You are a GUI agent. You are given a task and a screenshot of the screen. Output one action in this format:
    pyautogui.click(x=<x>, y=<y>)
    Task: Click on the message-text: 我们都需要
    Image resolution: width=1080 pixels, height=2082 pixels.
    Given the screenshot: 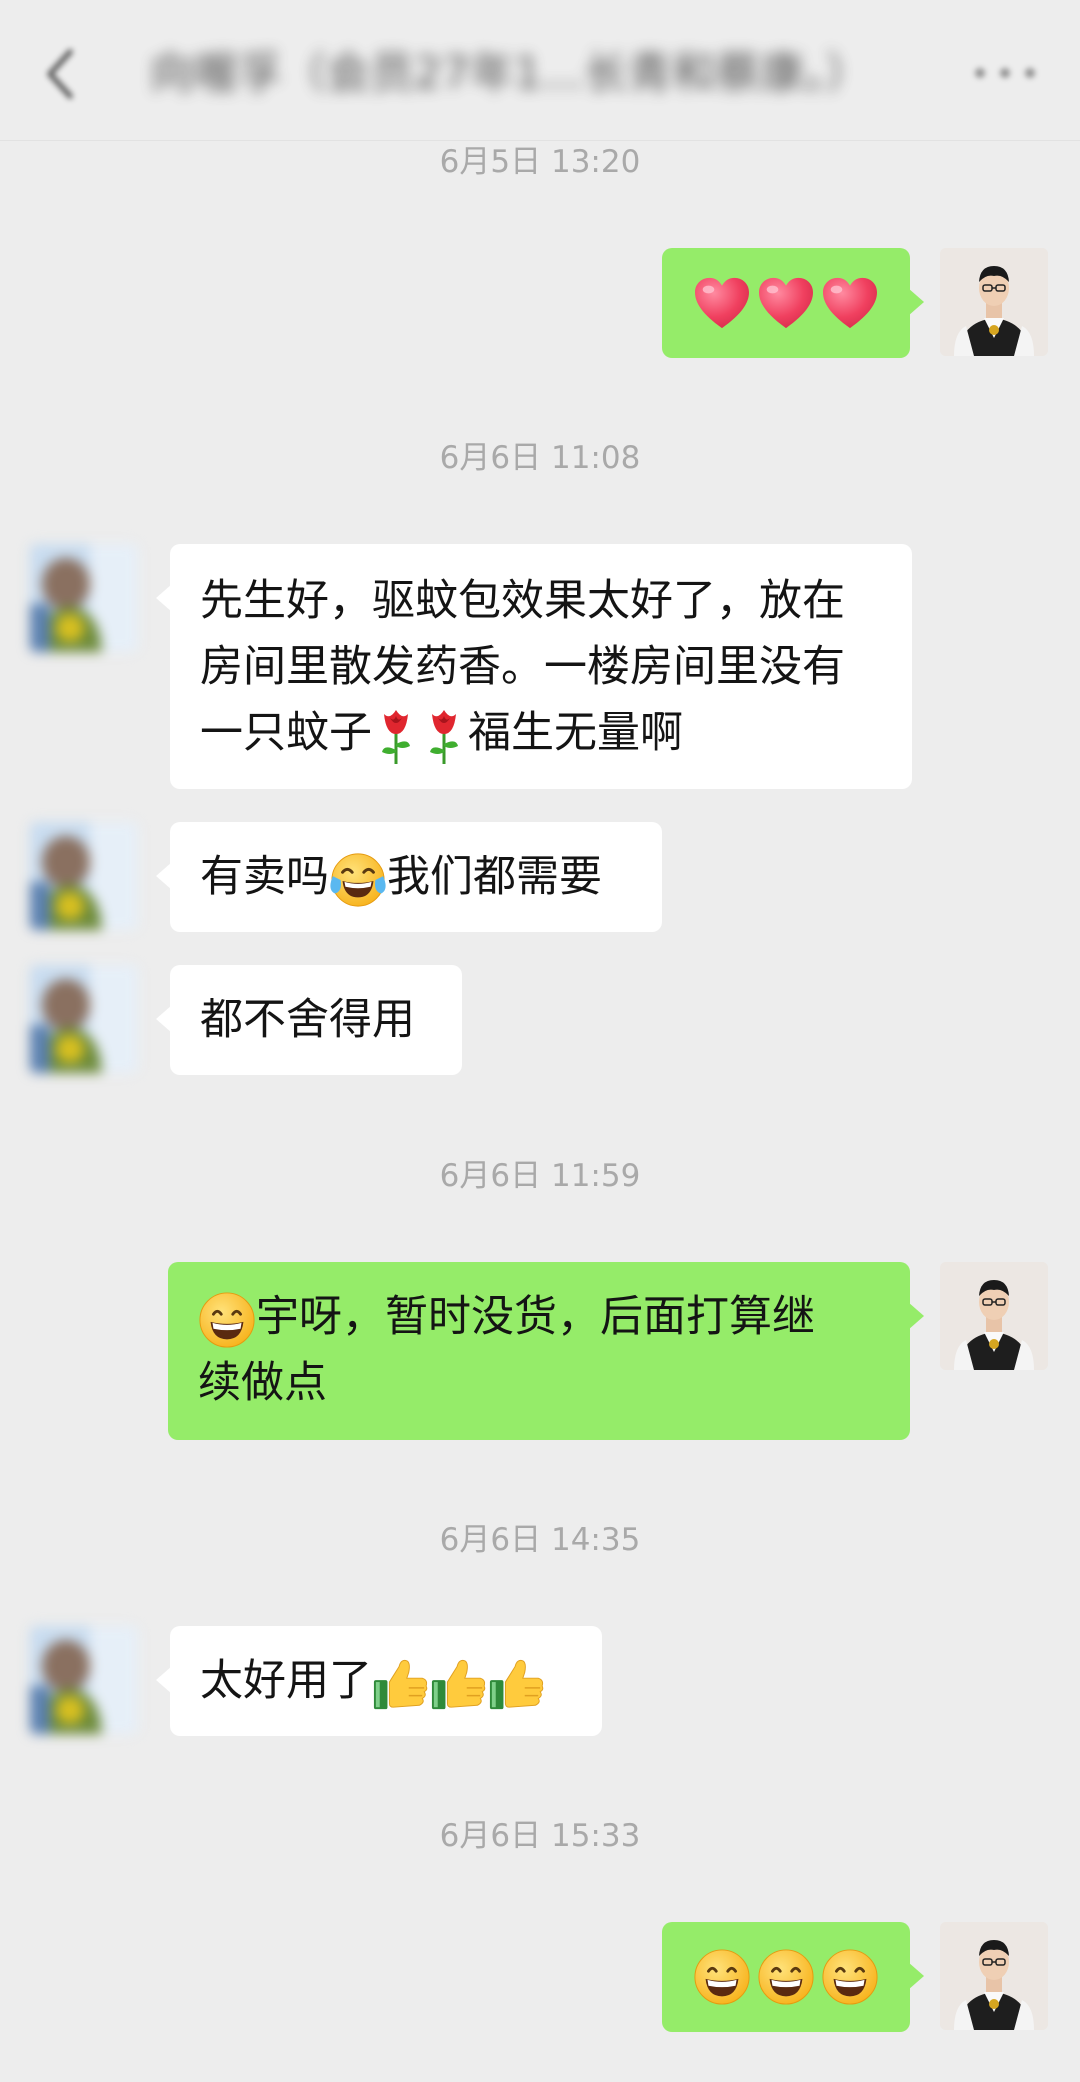 What is the action you would take?
    pyautogui.click(x=494, y=877)
    